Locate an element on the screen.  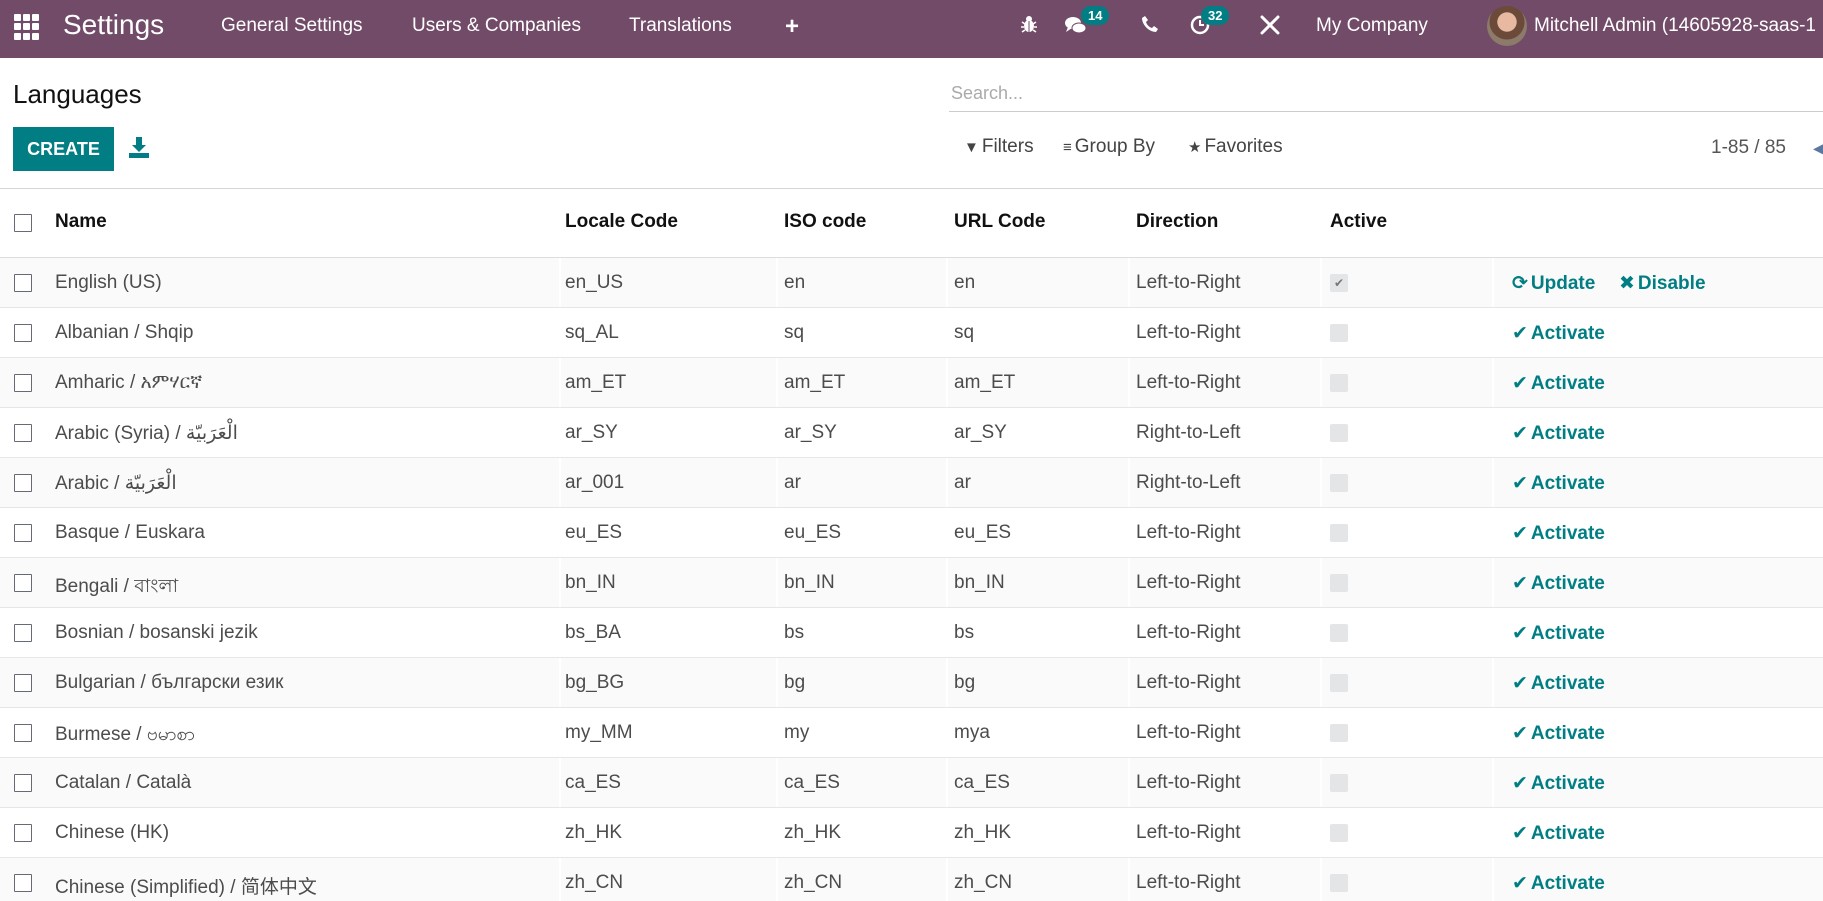
refresh-icon: ⟳ is located at coordinates (1520, 283).